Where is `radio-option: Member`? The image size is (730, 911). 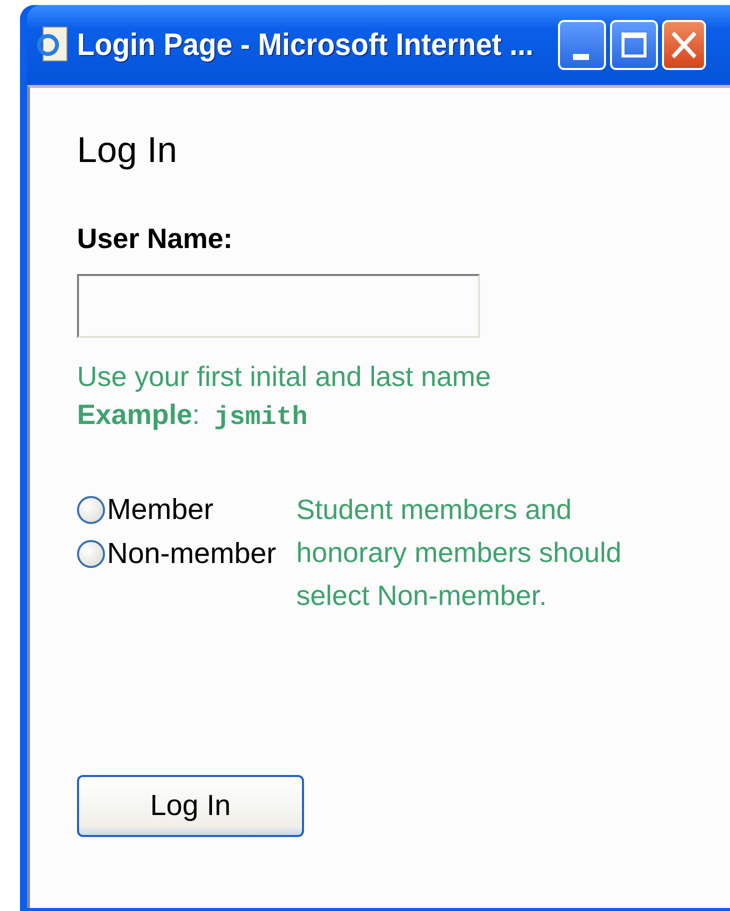 radio-option: Member is located at coordinates (176, 510).